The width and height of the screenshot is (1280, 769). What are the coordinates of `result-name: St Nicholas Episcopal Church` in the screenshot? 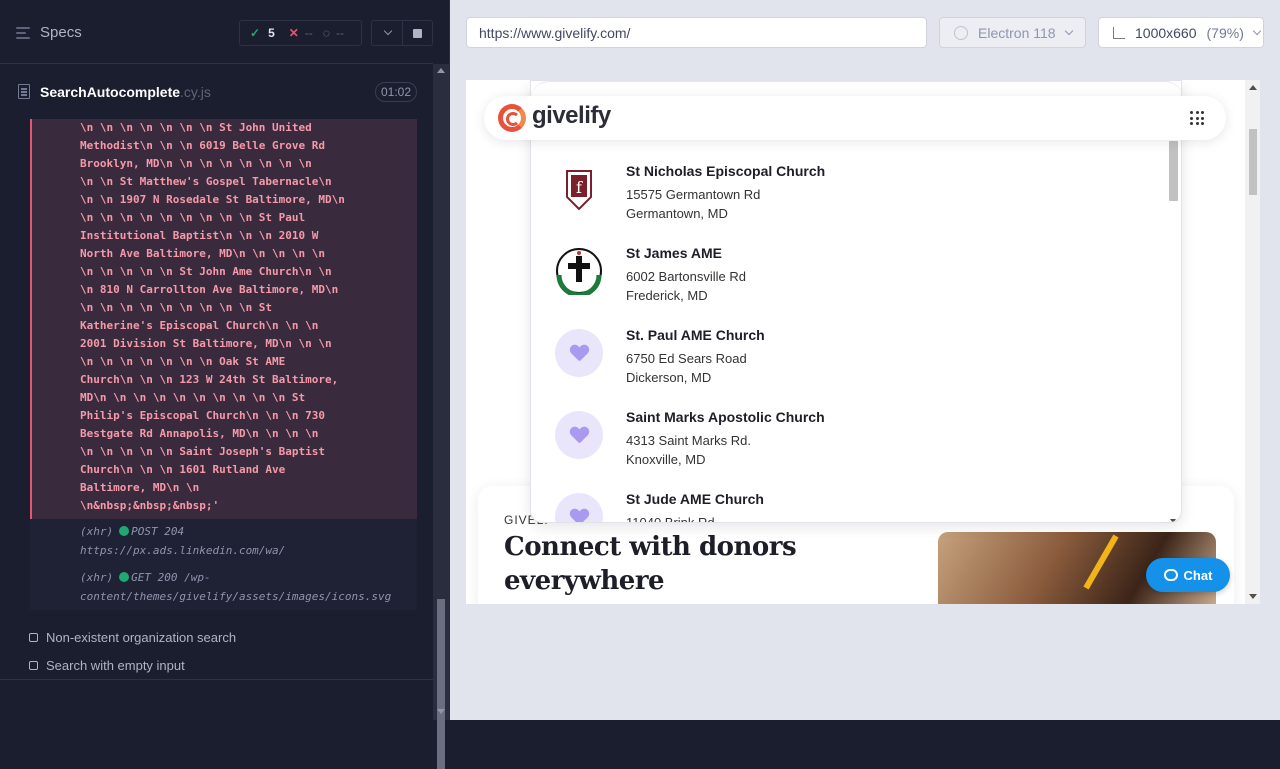 It's located at (726, 171).